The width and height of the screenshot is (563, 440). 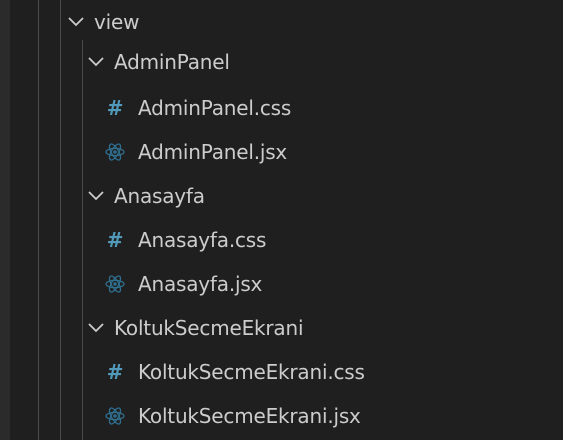 I want to click on file-adminpanel-css: # AdminPanel.css, so click(x=281, y=108).